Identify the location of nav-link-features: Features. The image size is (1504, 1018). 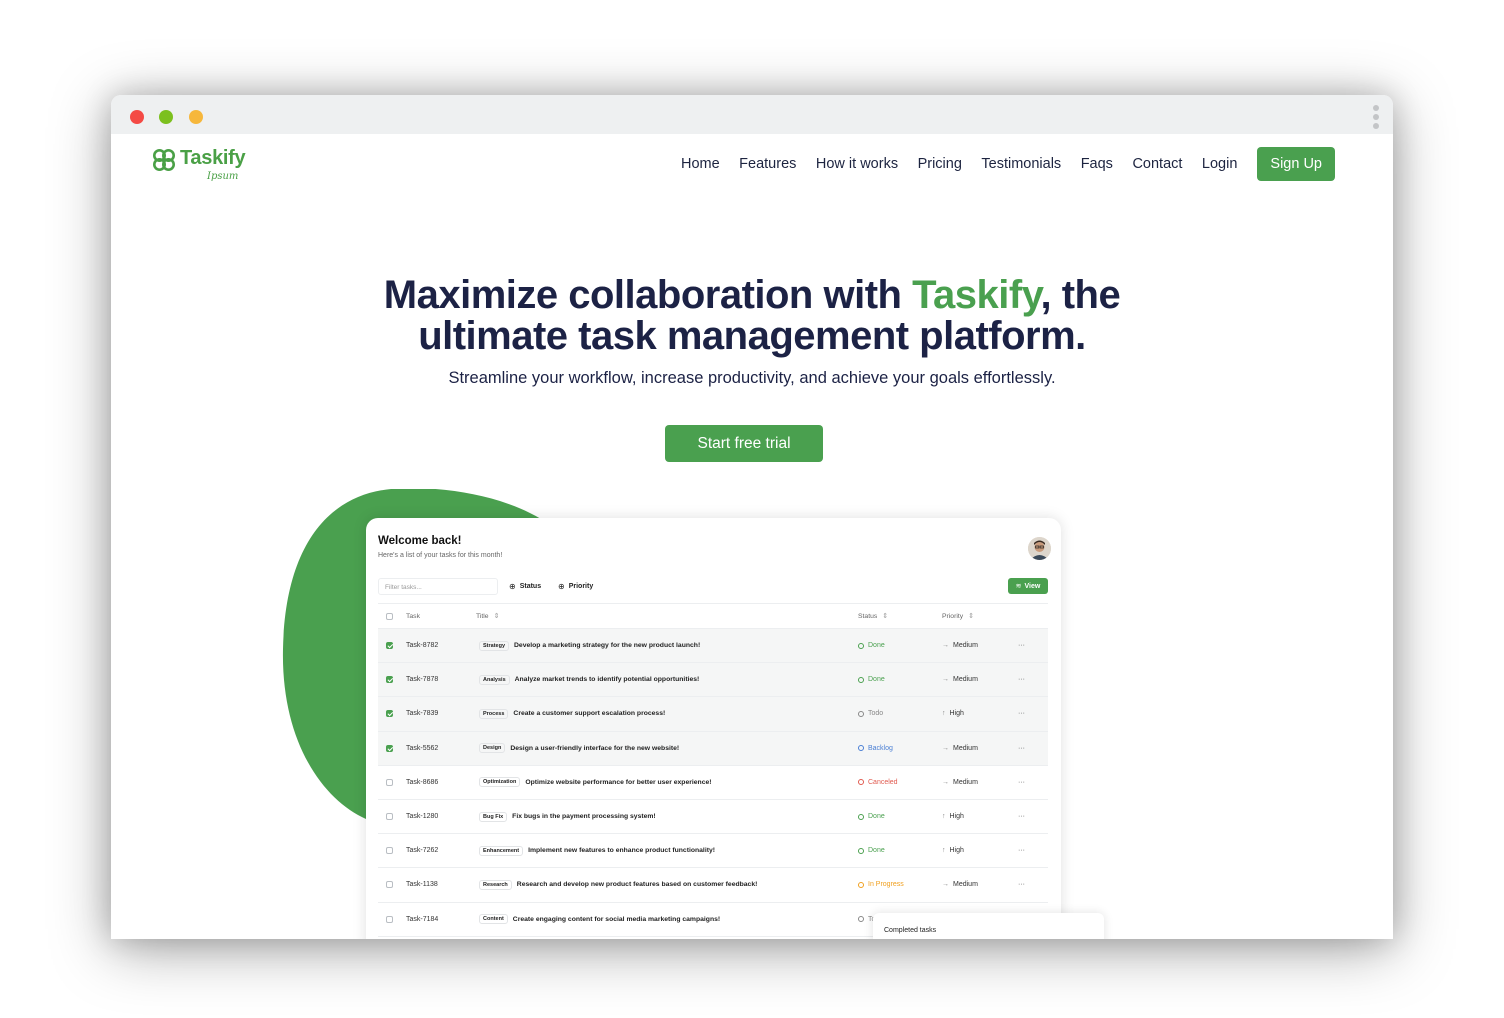
(767, 164).